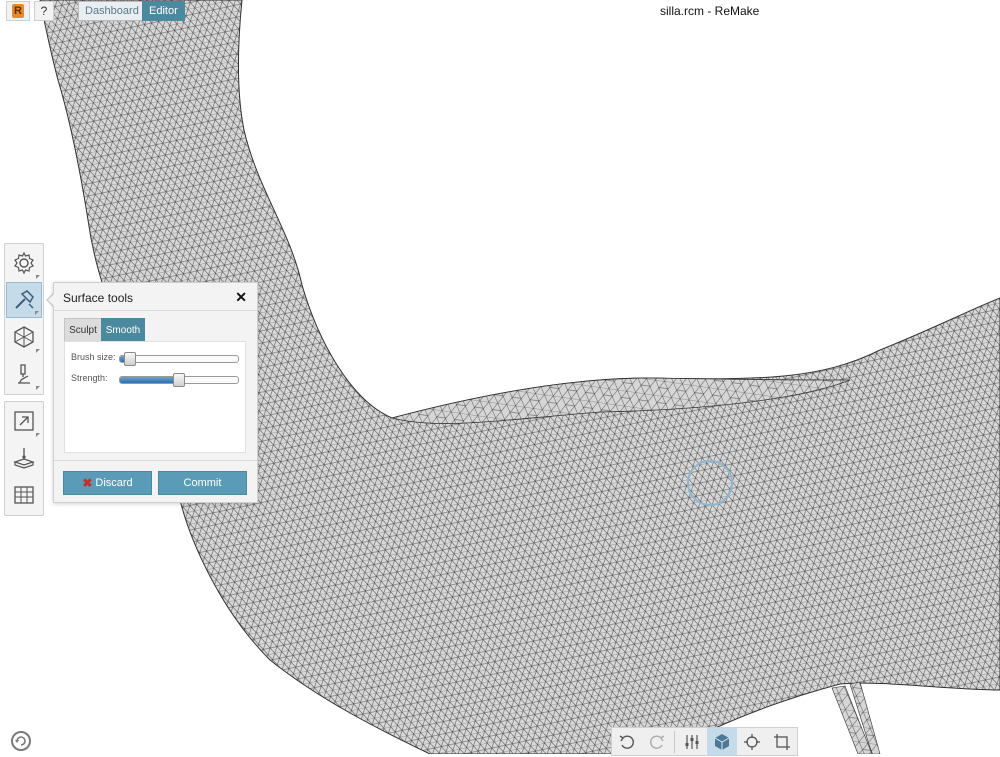 This screenshot has height=757, width=1000. I want to click on crop-icon, so click(782, 741).